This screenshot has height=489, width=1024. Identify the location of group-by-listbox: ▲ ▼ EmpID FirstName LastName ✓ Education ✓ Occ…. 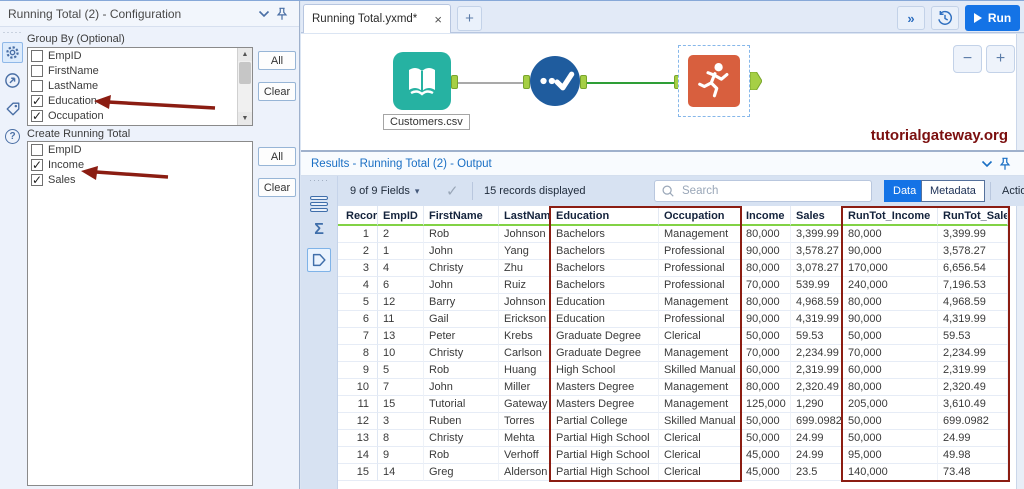
(140, 86).